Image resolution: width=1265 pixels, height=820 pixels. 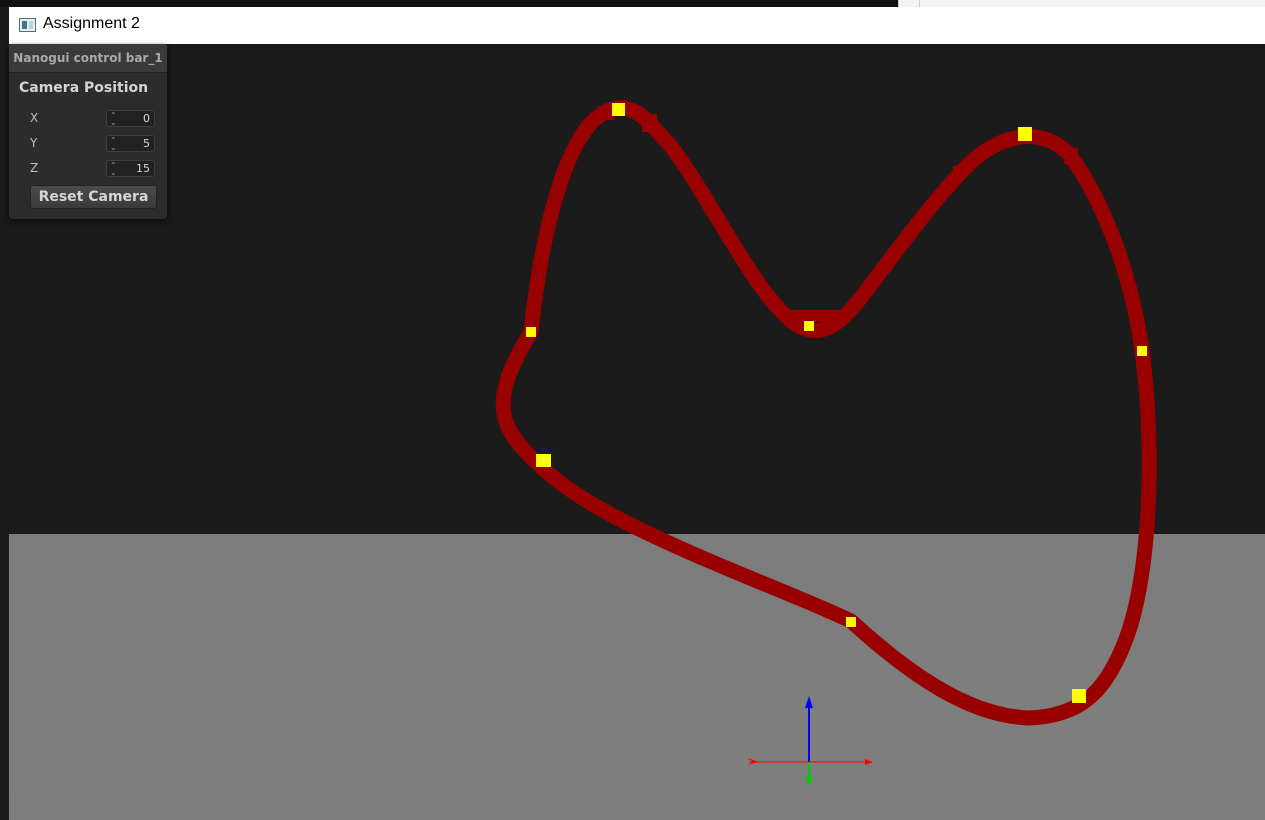 I want to click on camera-z-label: Z, so click(x=34, y=168).